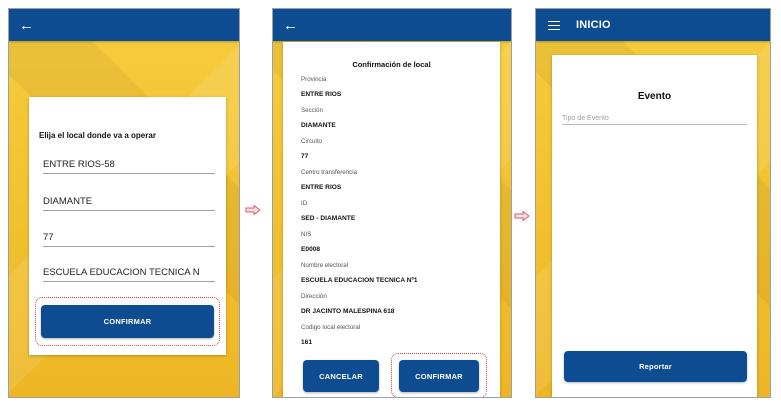 The height and width of the screenshot is (403, 781). Describe the element at coordinates (129, 239) in the screenshot. I see `circuito-field: 77` at that location.